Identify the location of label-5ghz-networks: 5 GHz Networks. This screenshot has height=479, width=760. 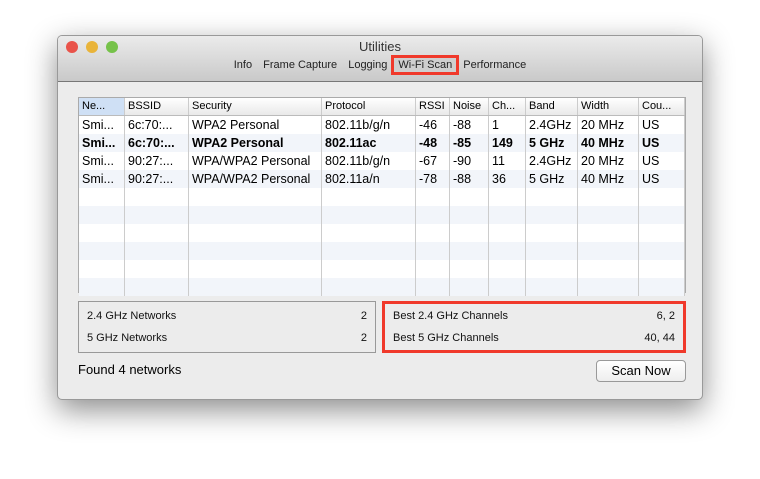
(127, 338).